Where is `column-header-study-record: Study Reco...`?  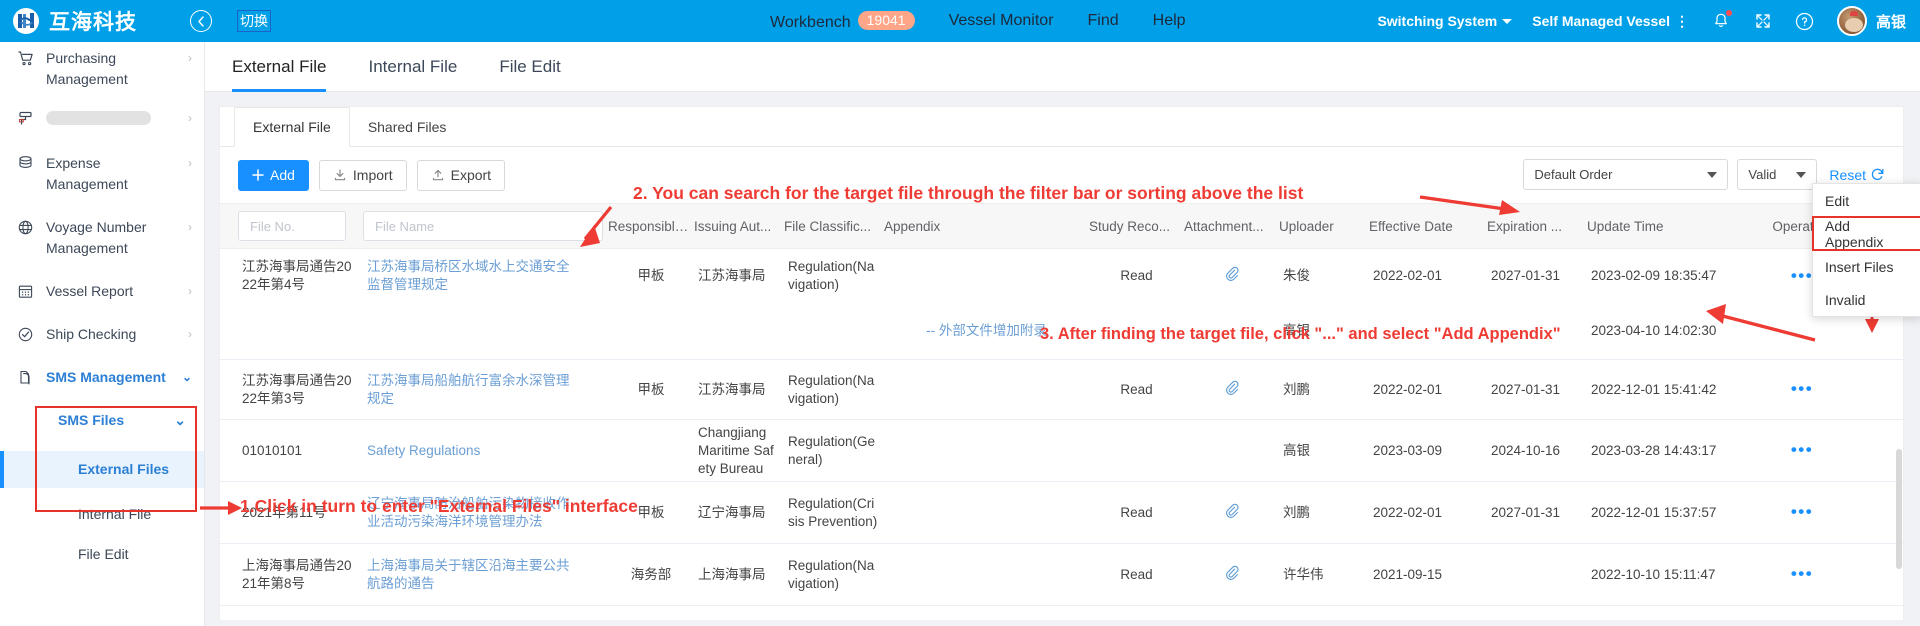
column-header-study-record: Study Reco... is located at coordinates (1136, 226).